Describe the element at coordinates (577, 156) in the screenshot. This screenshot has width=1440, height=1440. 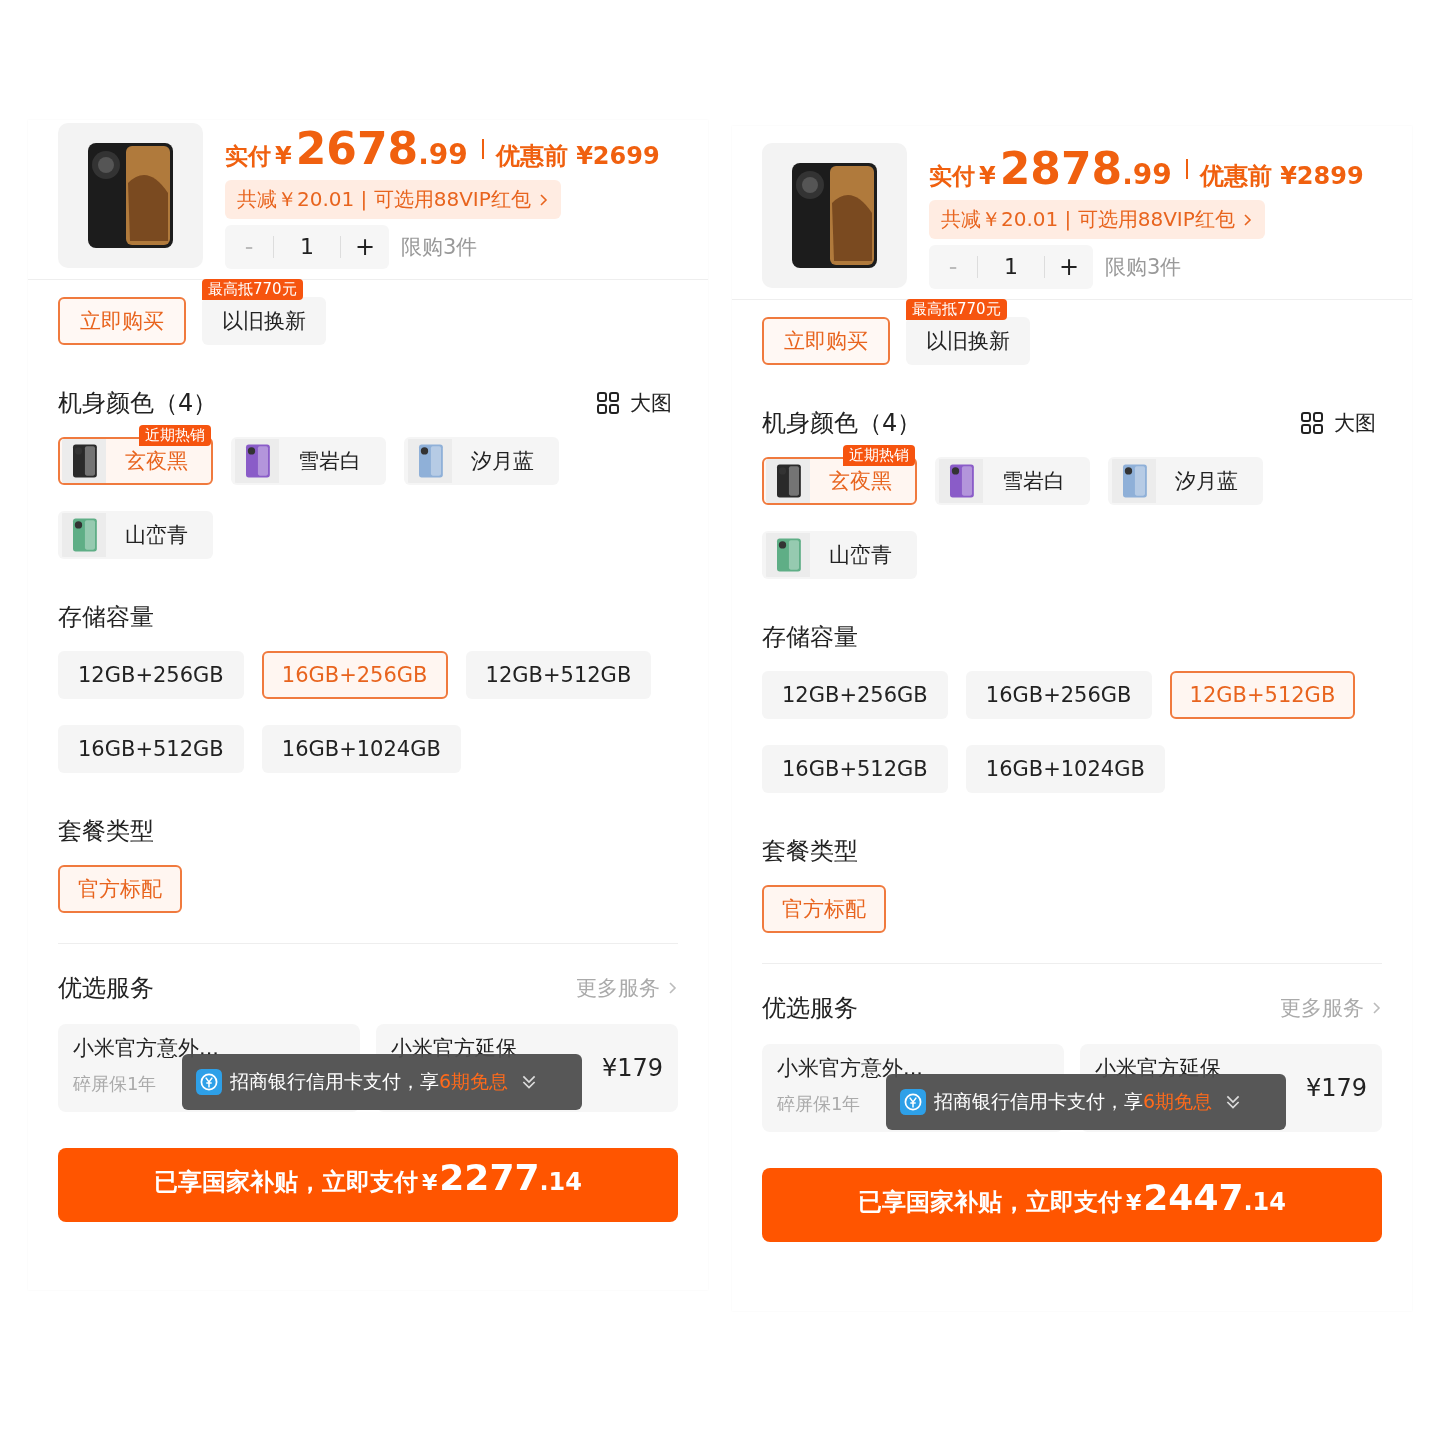
I see `original-price: 优惠前 ¥2699` at that location.